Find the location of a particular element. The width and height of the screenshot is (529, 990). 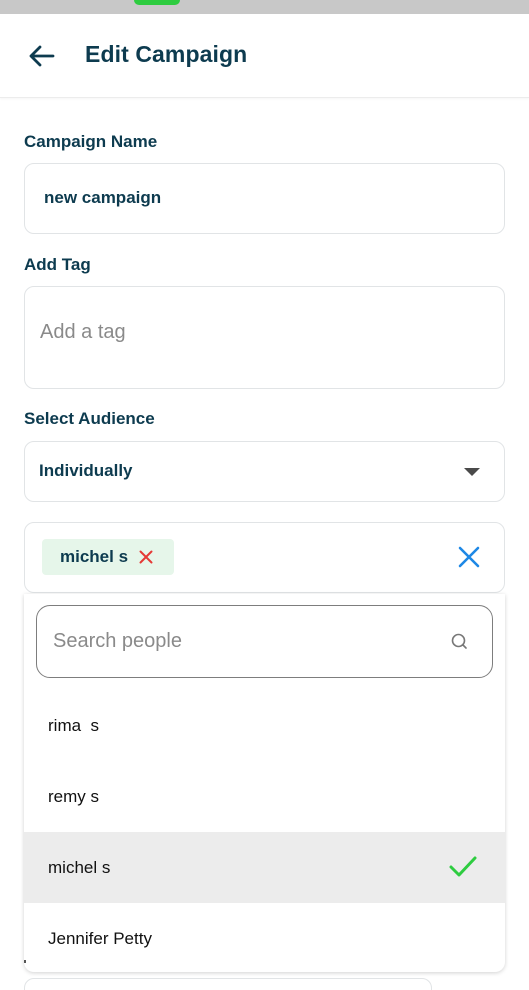

list-item: michel s is located at coordinates (264, 867).